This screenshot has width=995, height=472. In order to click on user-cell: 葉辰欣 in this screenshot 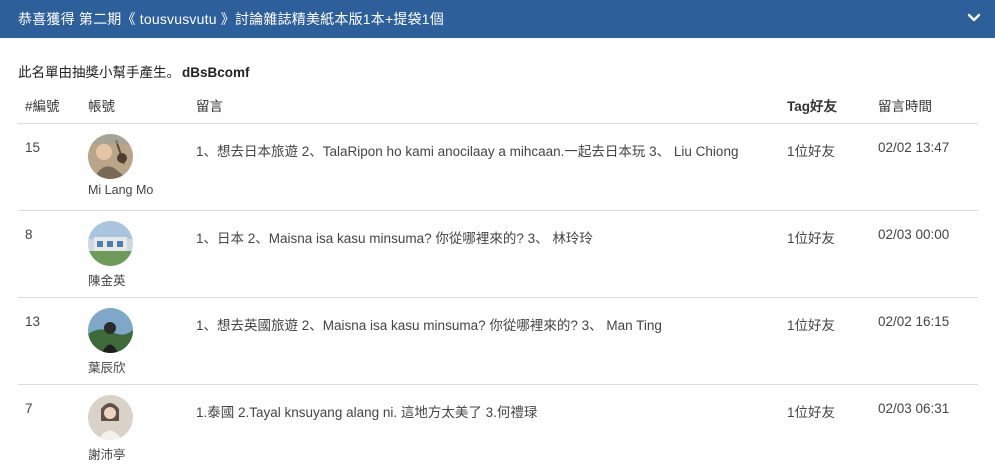, I will do `click(133, 342)`.